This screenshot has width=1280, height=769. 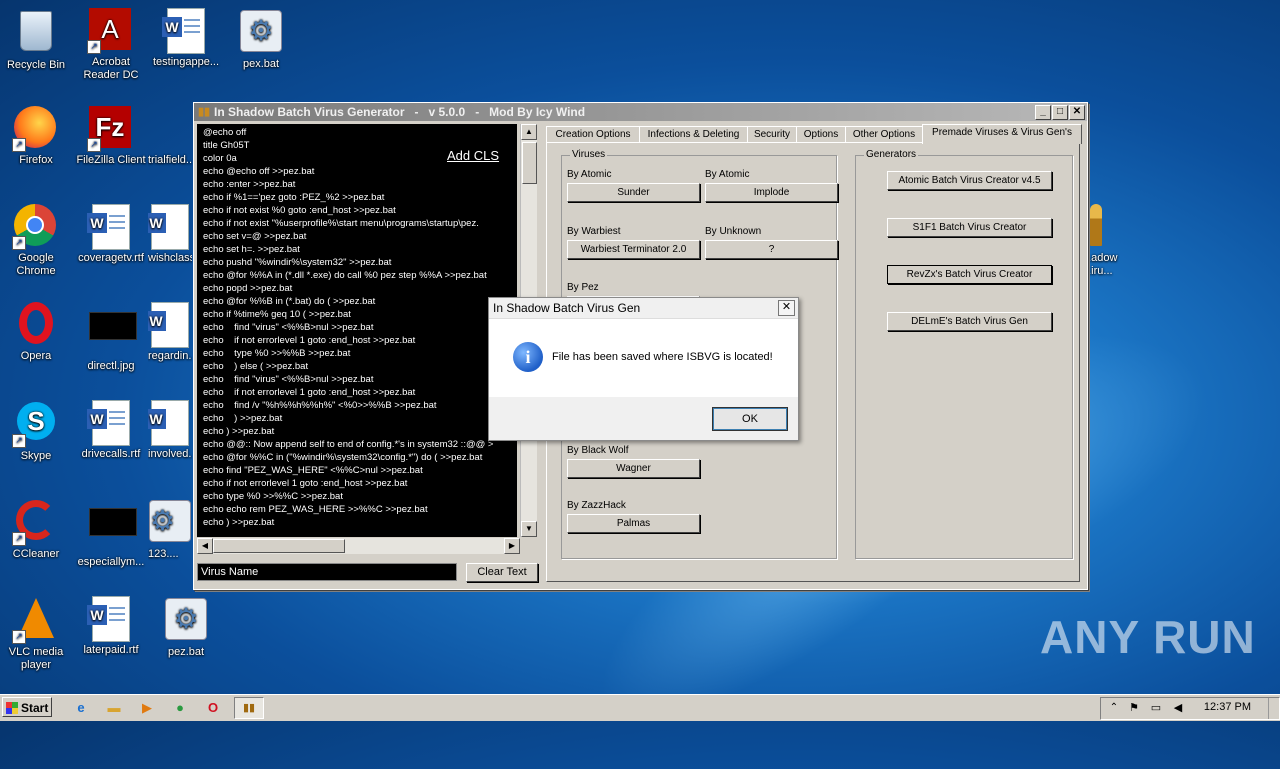 What do you see at coordinates (528, 357) in the screenshot?
I see `info-icon: i` at bounding box center [528, 357].